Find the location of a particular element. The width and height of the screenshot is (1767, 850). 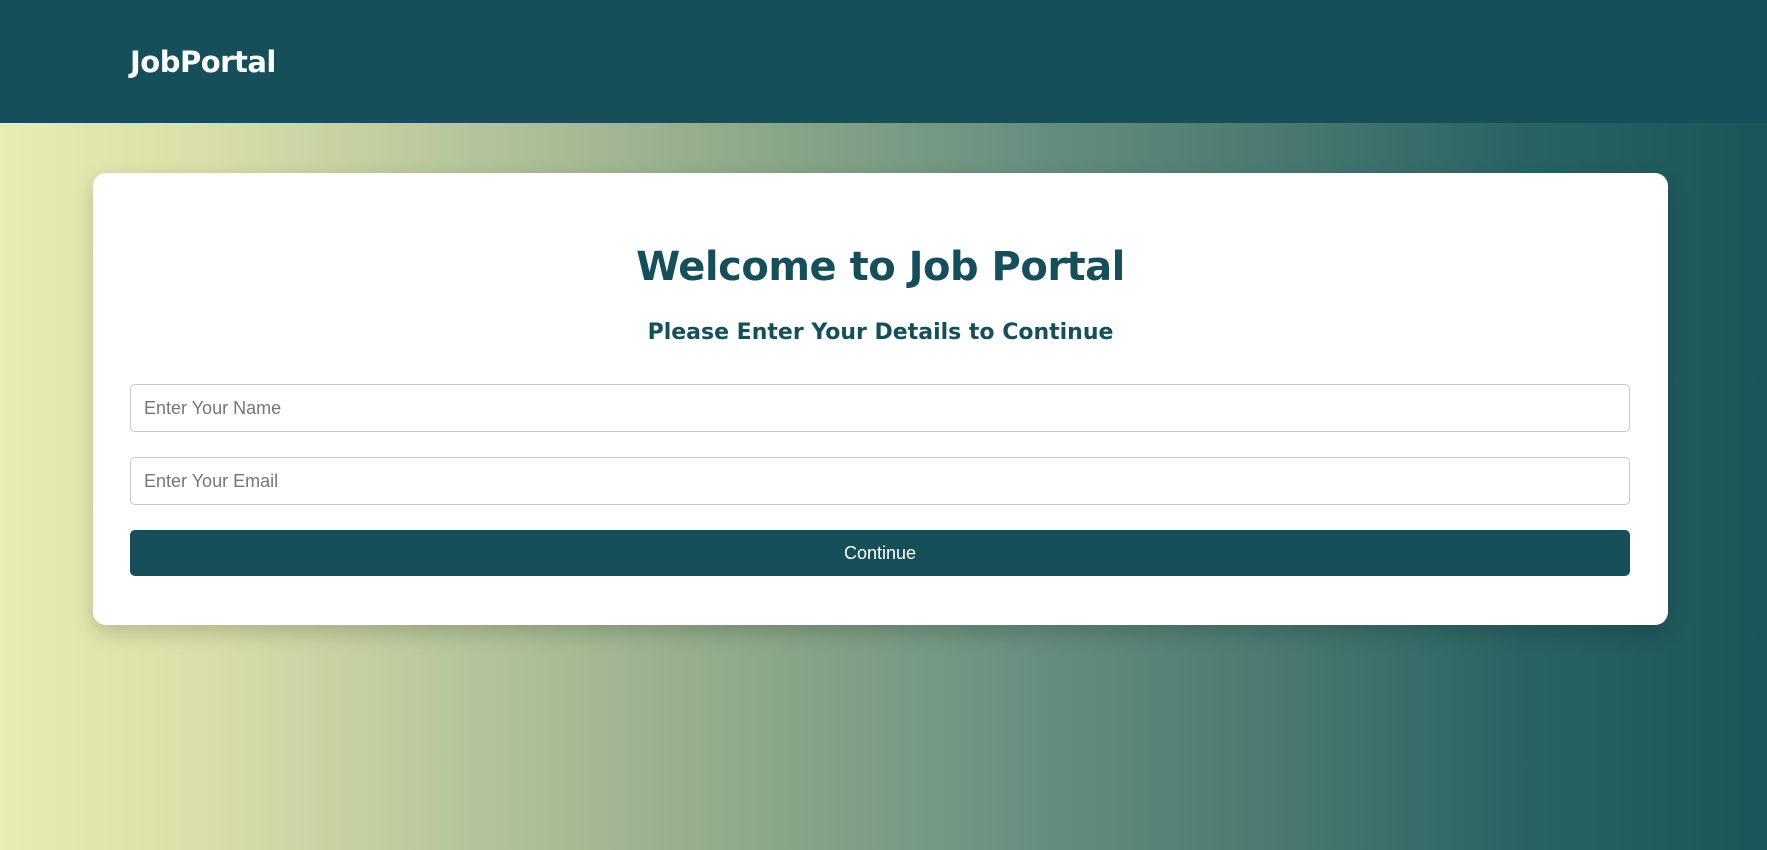

email-input is located at coordinates (880, 481).